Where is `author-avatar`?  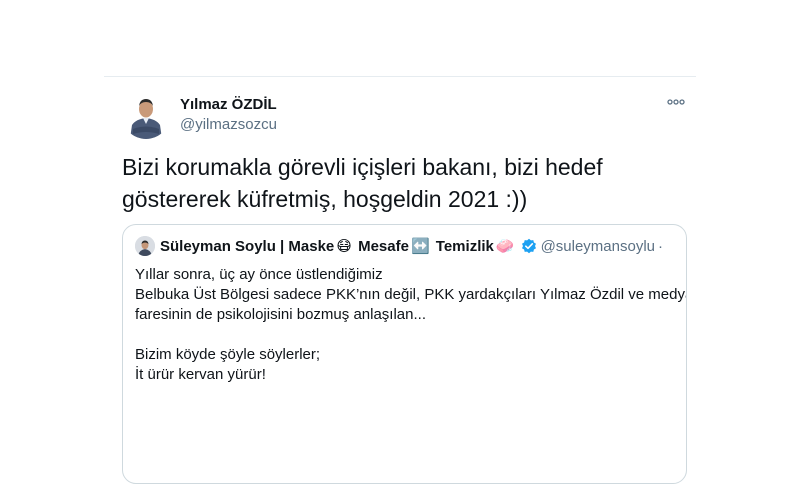 author-avatar is located at coordinates (146, 115).